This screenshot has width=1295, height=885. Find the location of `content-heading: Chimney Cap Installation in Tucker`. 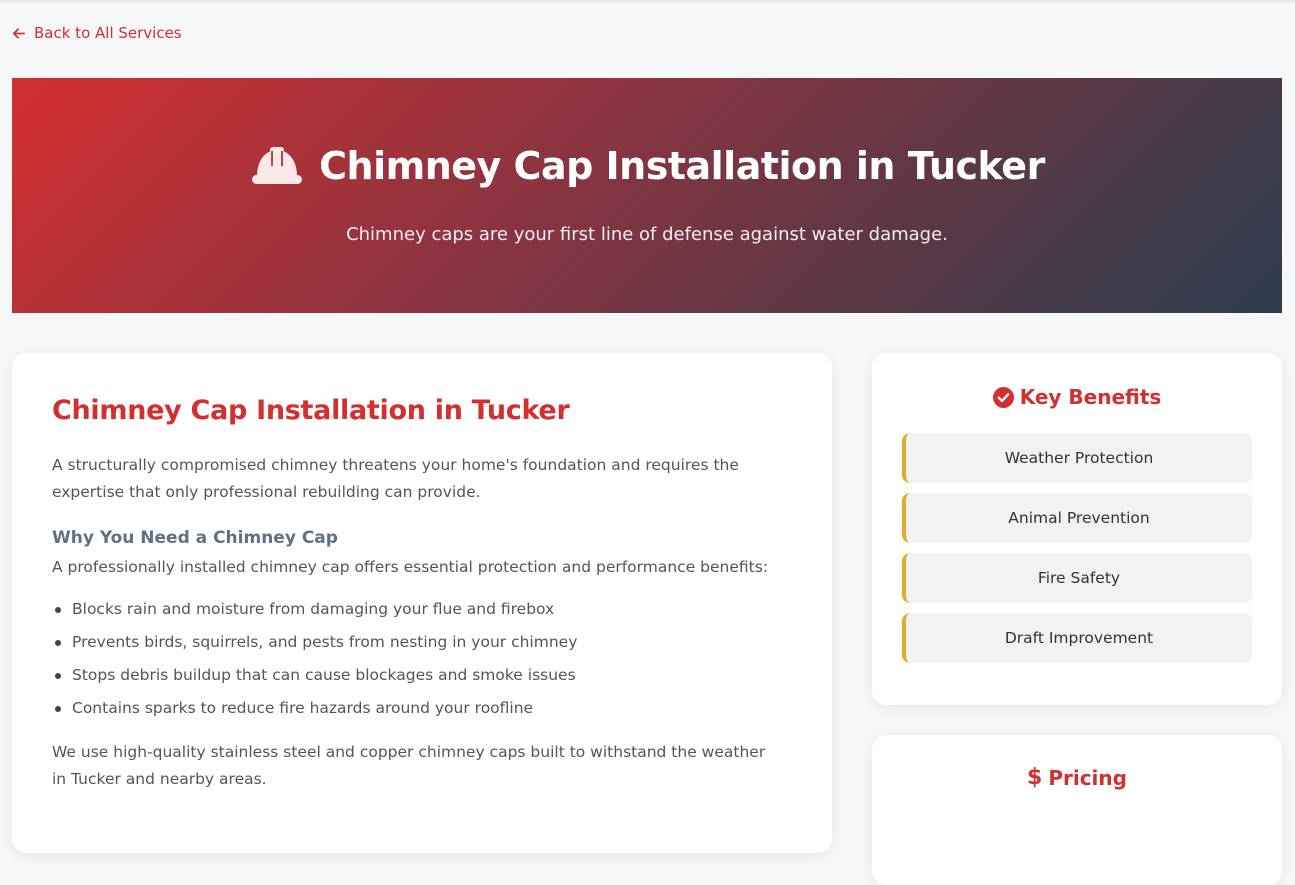

content-heading: Chimney Cap Installation in Tucker is located at coordinates (311, 410).